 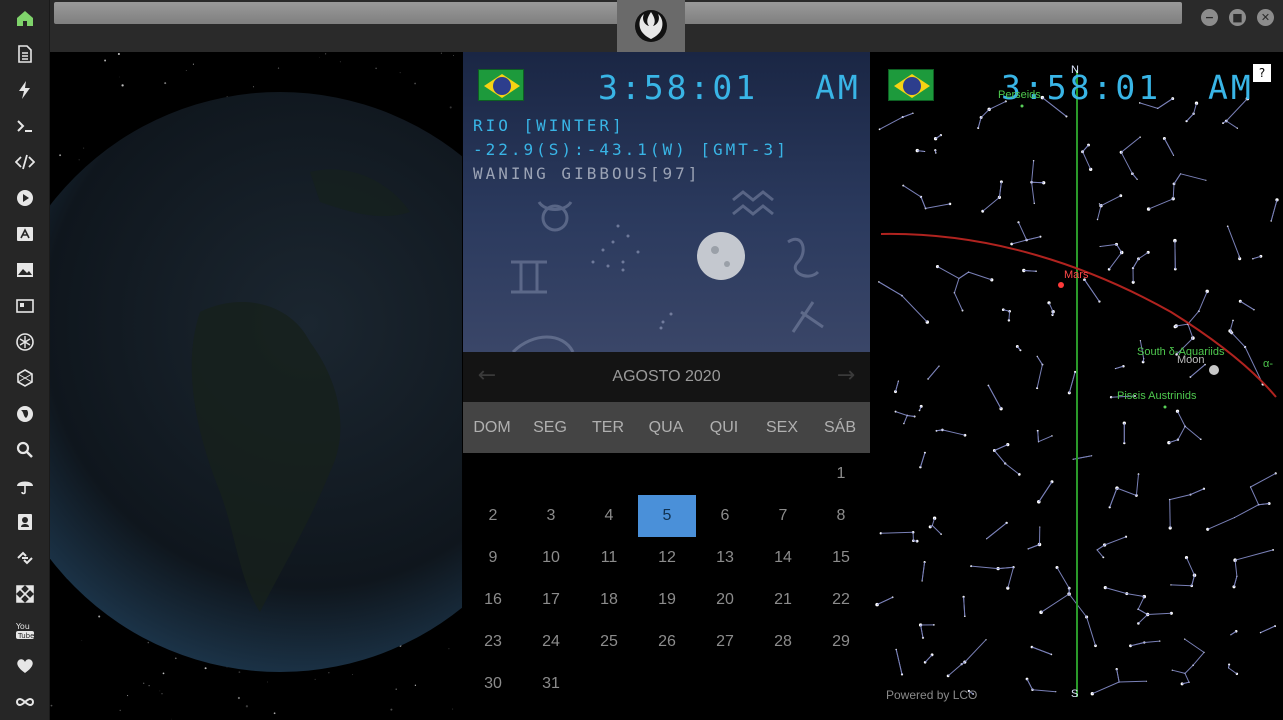 I want to click on powered-by-label: Powered by LCO, so click(x=932, y=695).